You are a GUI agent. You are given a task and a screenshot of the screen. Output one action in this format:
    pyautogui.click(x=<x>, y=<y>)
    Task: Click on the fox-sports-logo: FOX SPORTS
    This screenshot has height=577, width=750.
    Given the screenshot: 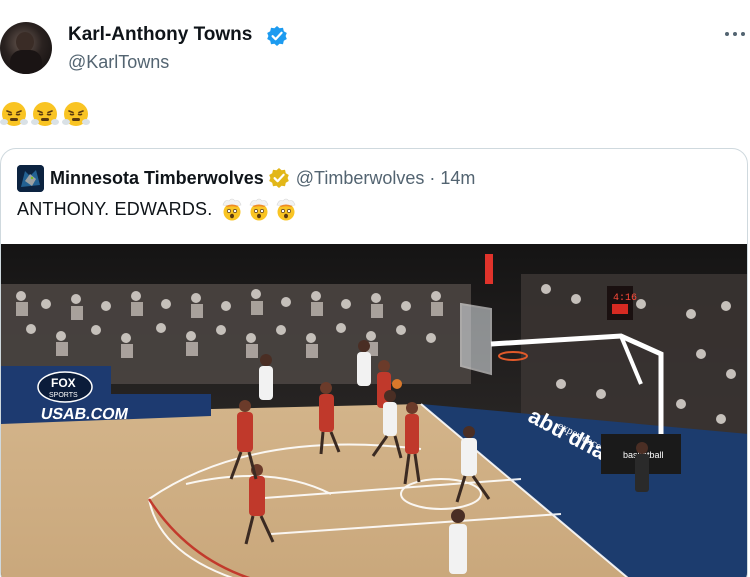 What is the action you would take?
    pyautogui.click(x=56, y=386)
    